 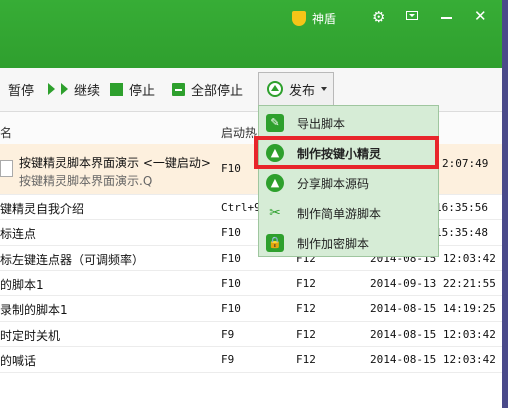 What do you see at coordinates (433, 283) in the screenshot?
I see `modified-time: 2014-09-13 22:21:55` at bounding box center [433, 283].